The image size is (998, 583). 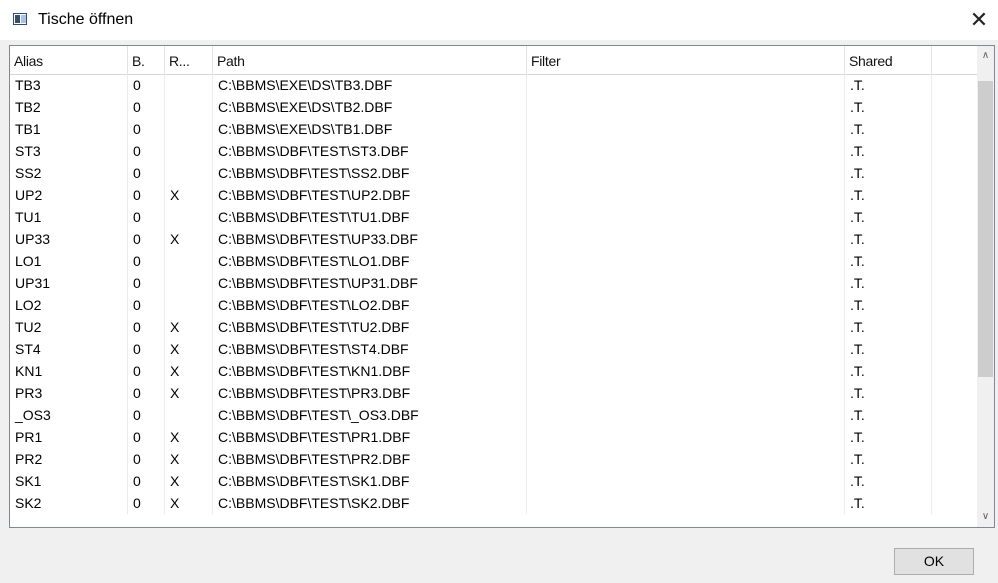 What do you see at coordinates (494, 305) in the screenshot?
I see `table-row: LO2 0 C:\BBMS\DBF\TEST\LO2.DBF .T.` at bounding box center [494, 305].